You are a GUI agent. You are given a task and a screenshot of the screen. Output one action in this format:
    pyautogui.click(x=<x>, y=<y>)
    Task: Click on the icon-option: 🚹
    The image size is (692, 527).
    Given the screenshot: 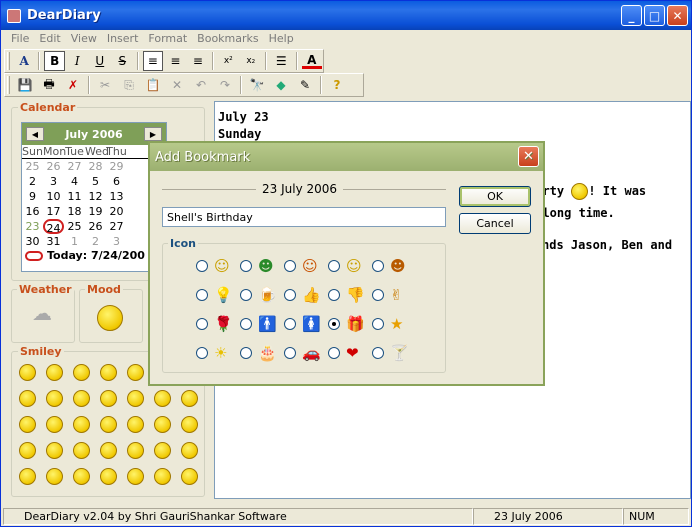 What is the action you would take?
    pyautogui.click(x=261, y=324)
    